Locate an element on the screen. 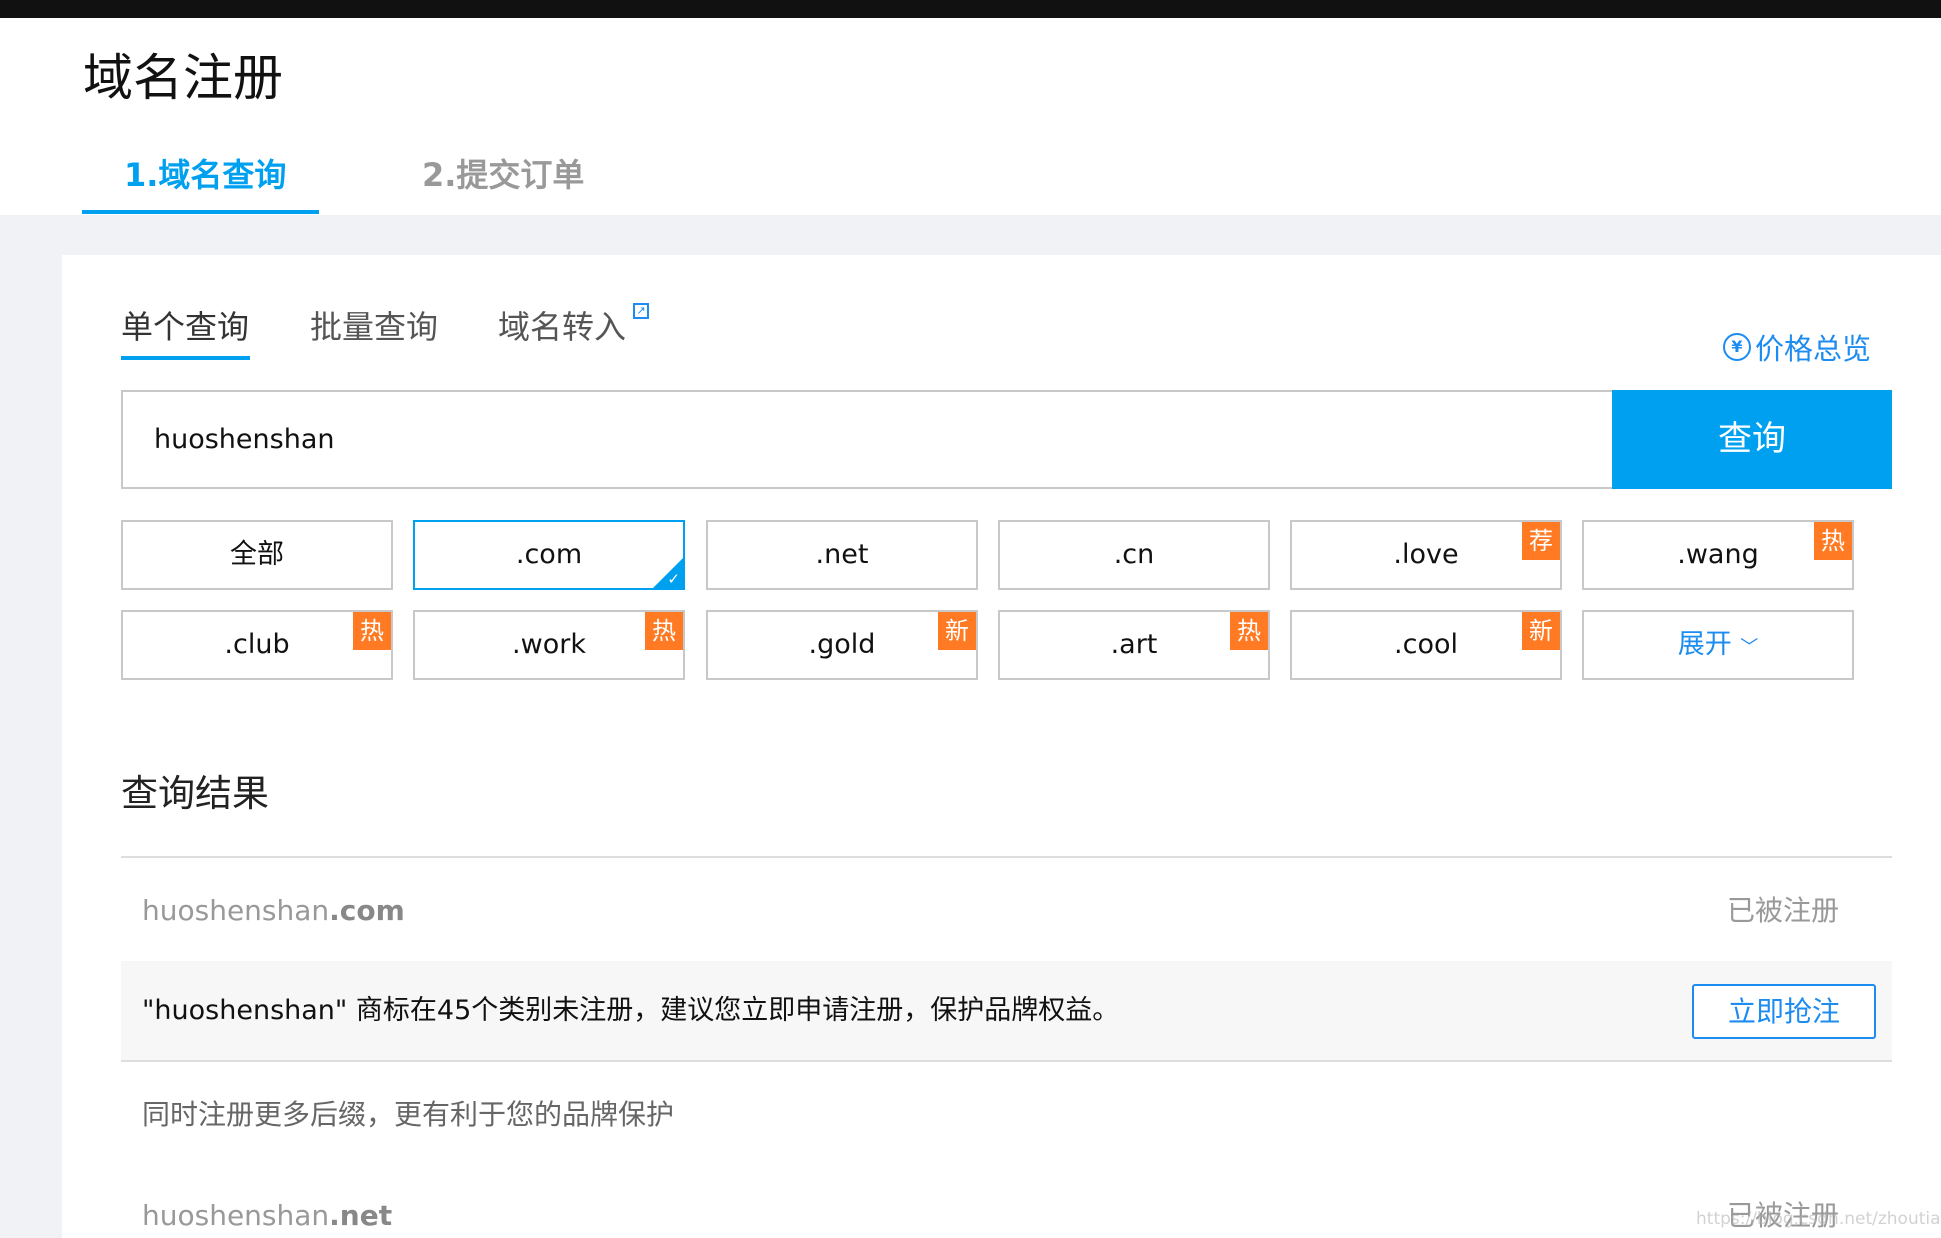  suffix-label: .gold is located at coordinates (842, 644).